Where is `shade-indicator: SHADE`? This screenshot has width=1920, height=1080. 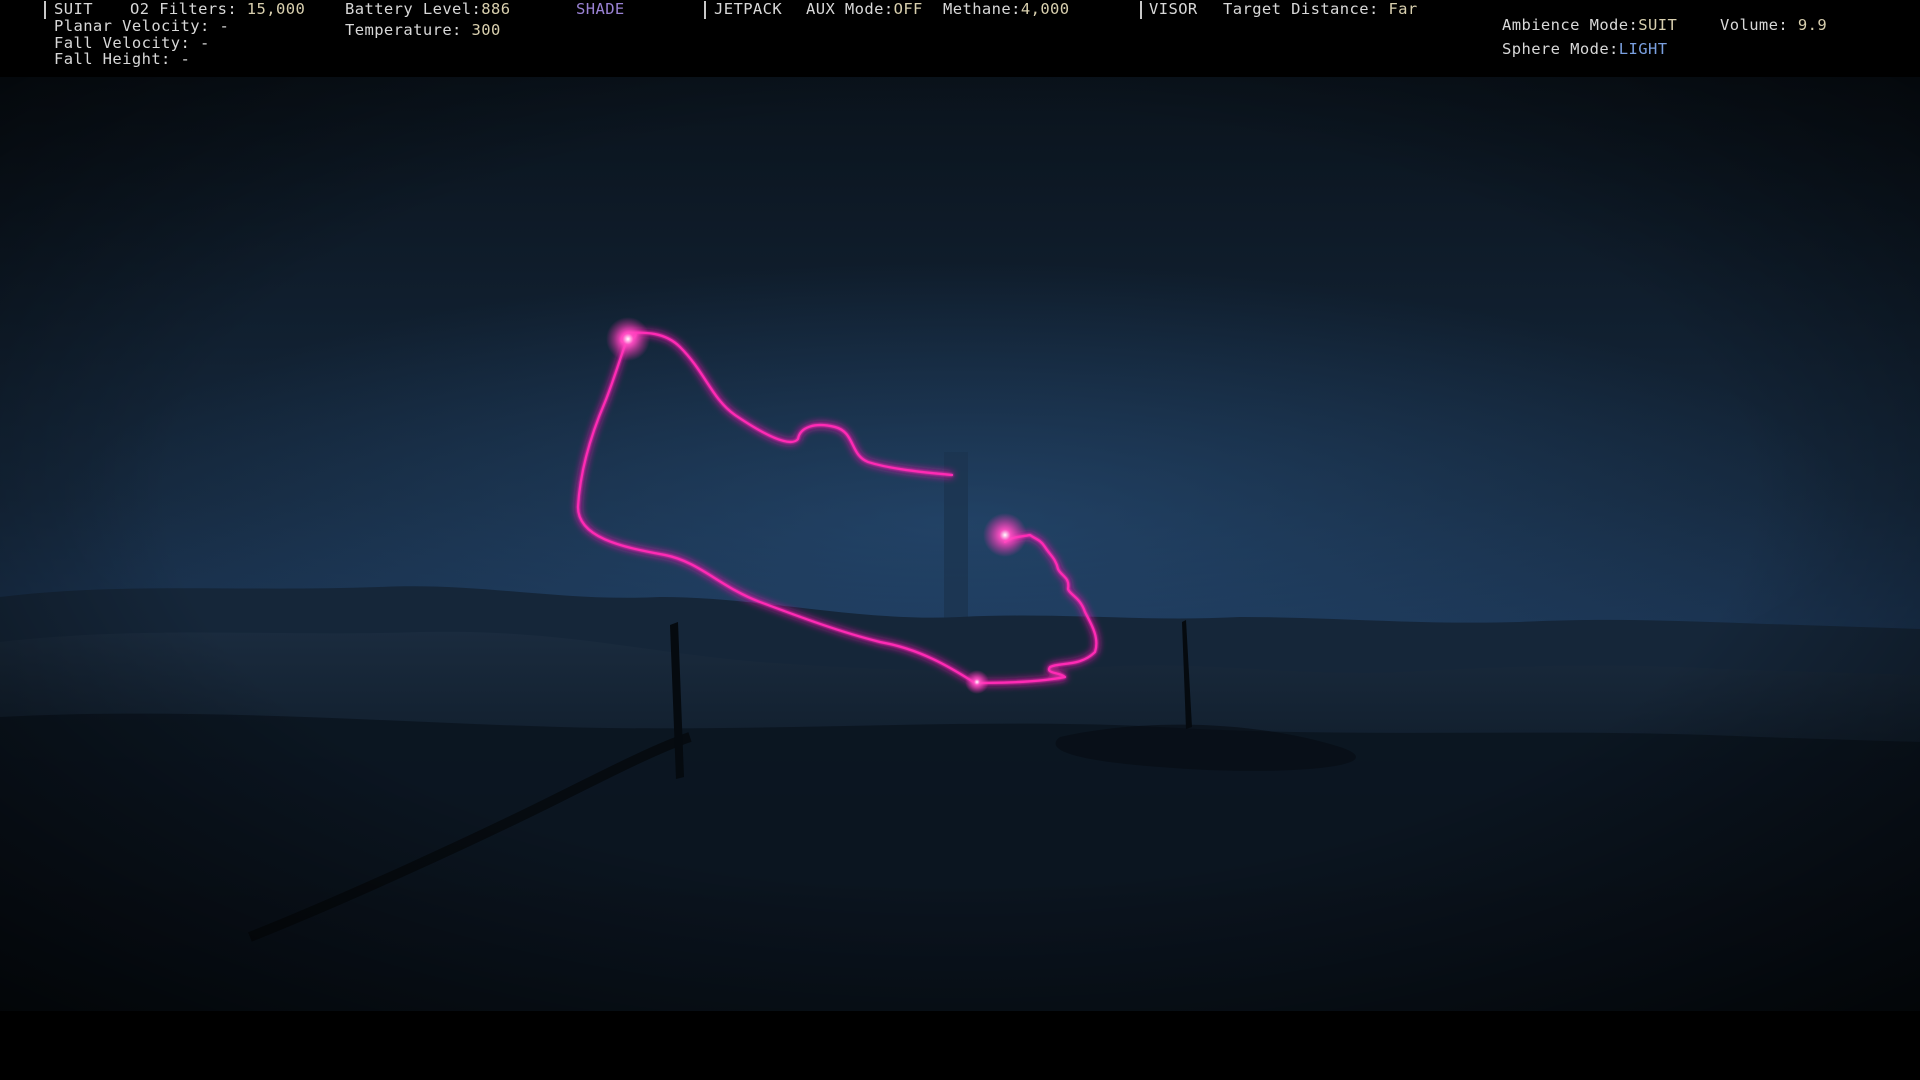 shade-indicator: SHADE is located at coordinates (600, 9).